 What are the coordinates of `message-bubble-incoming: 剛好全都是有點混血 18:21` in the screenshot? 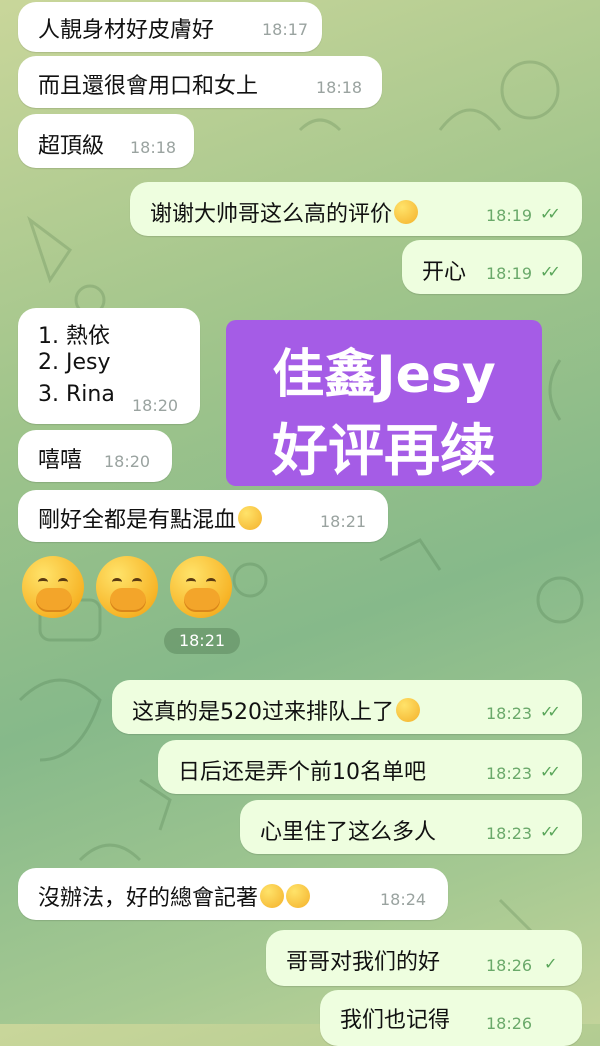 It's located at (203, 516).